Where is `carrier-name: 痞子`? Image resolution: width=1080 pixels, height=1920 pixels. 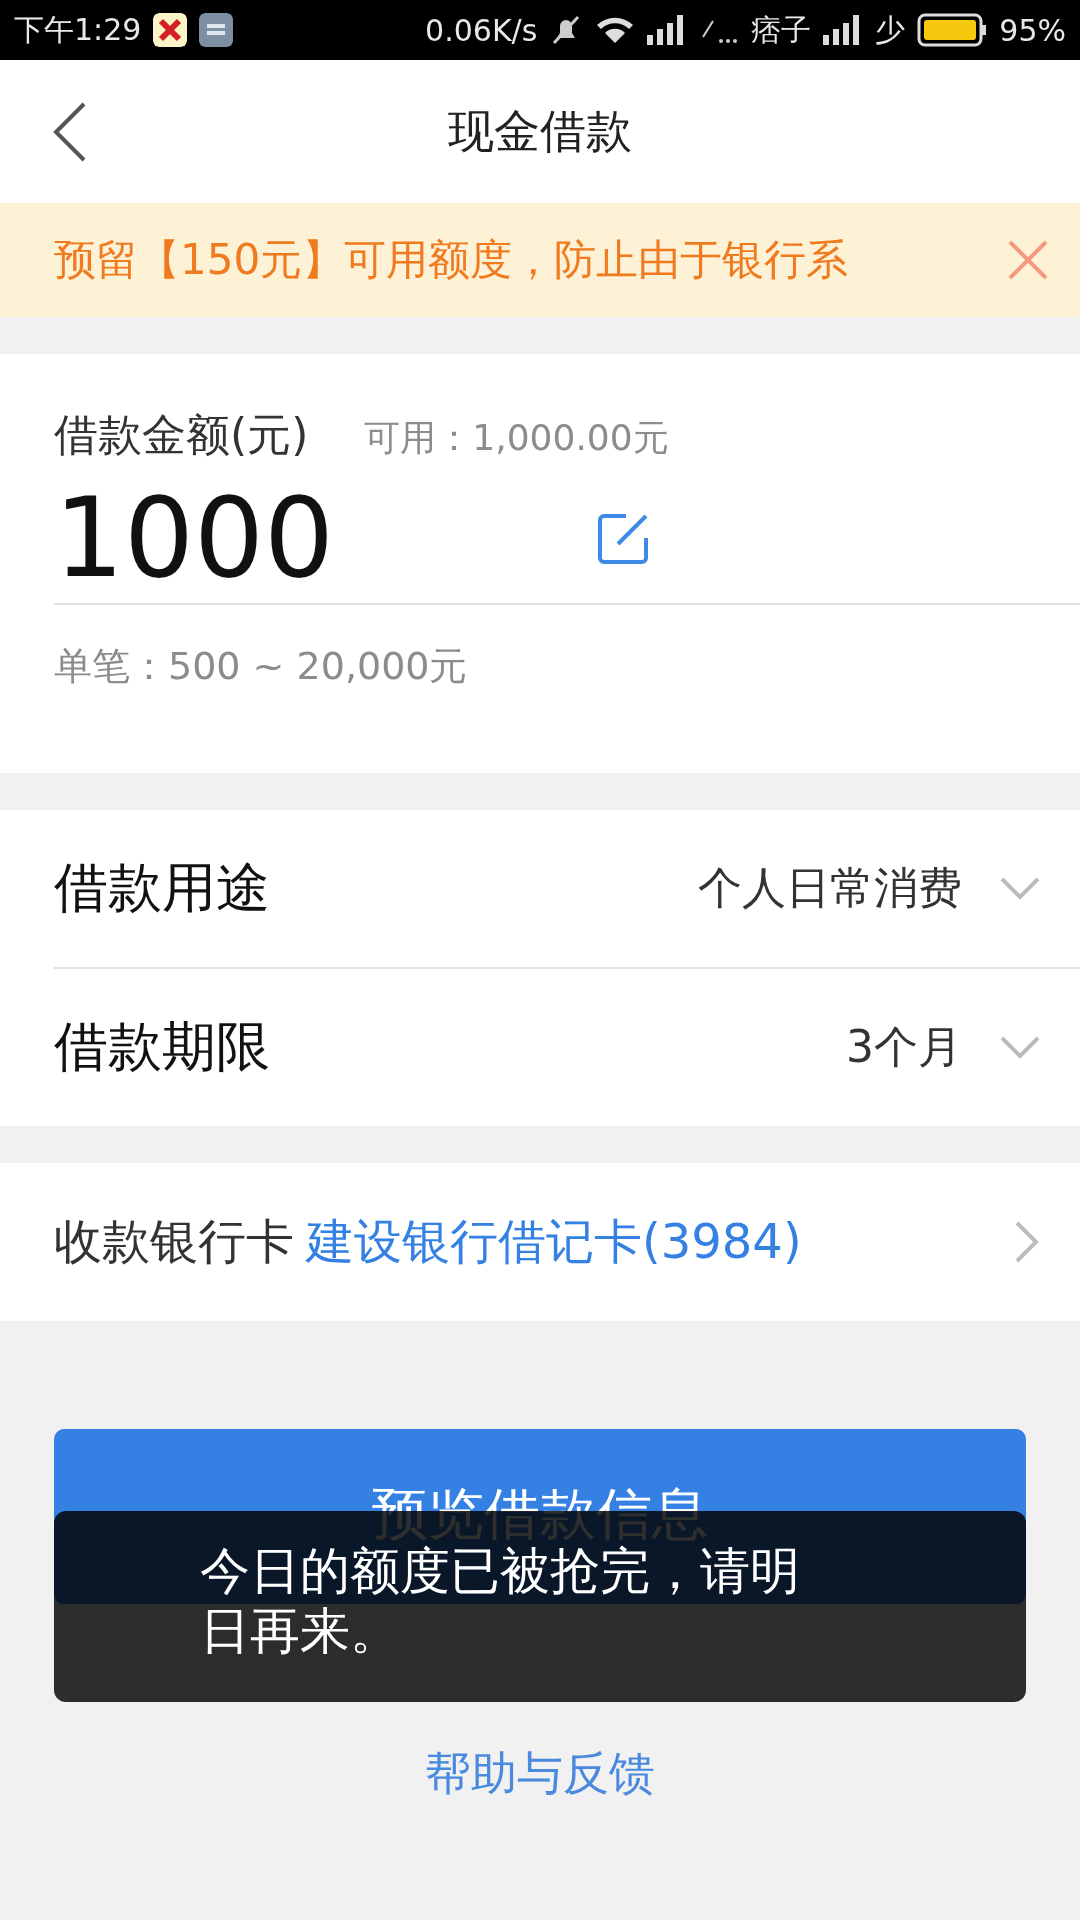 carrier-name: 痞子 is located at coordinates (781, 29).